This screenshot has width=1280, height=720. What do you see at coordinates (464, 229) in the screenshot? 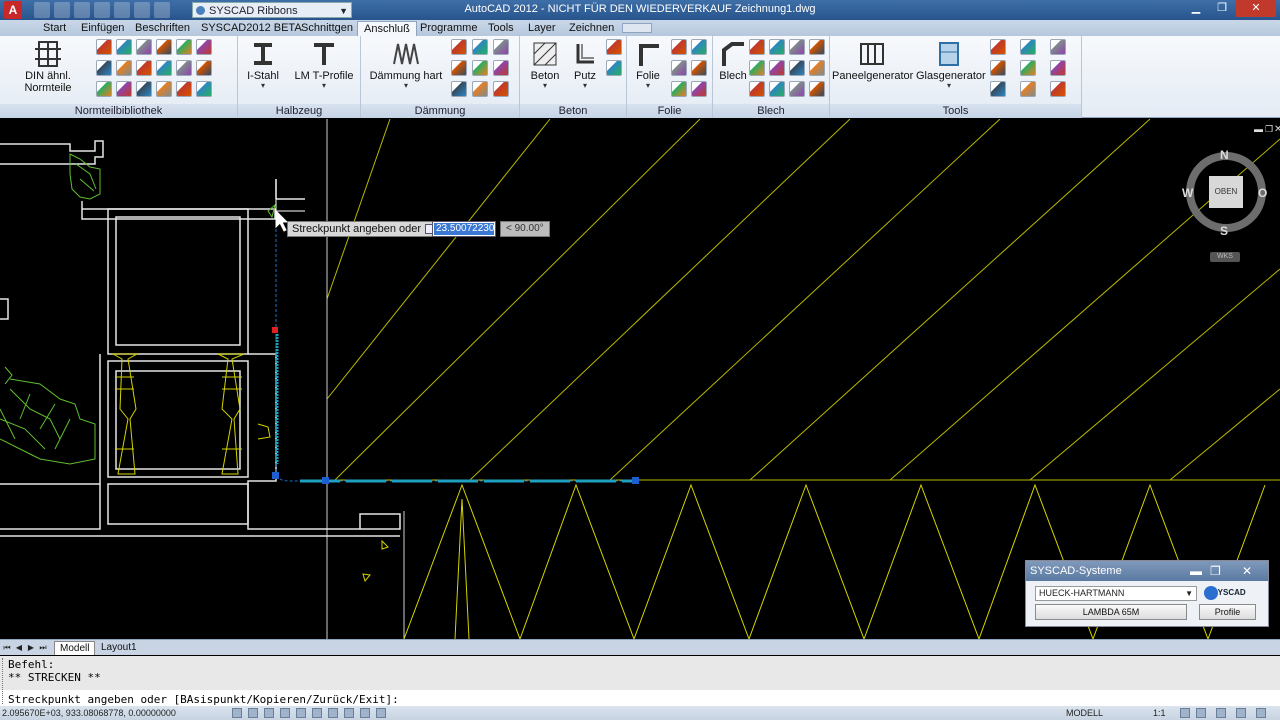
I see `distance-input: 23.50072230` at bounding box center [464, 229].